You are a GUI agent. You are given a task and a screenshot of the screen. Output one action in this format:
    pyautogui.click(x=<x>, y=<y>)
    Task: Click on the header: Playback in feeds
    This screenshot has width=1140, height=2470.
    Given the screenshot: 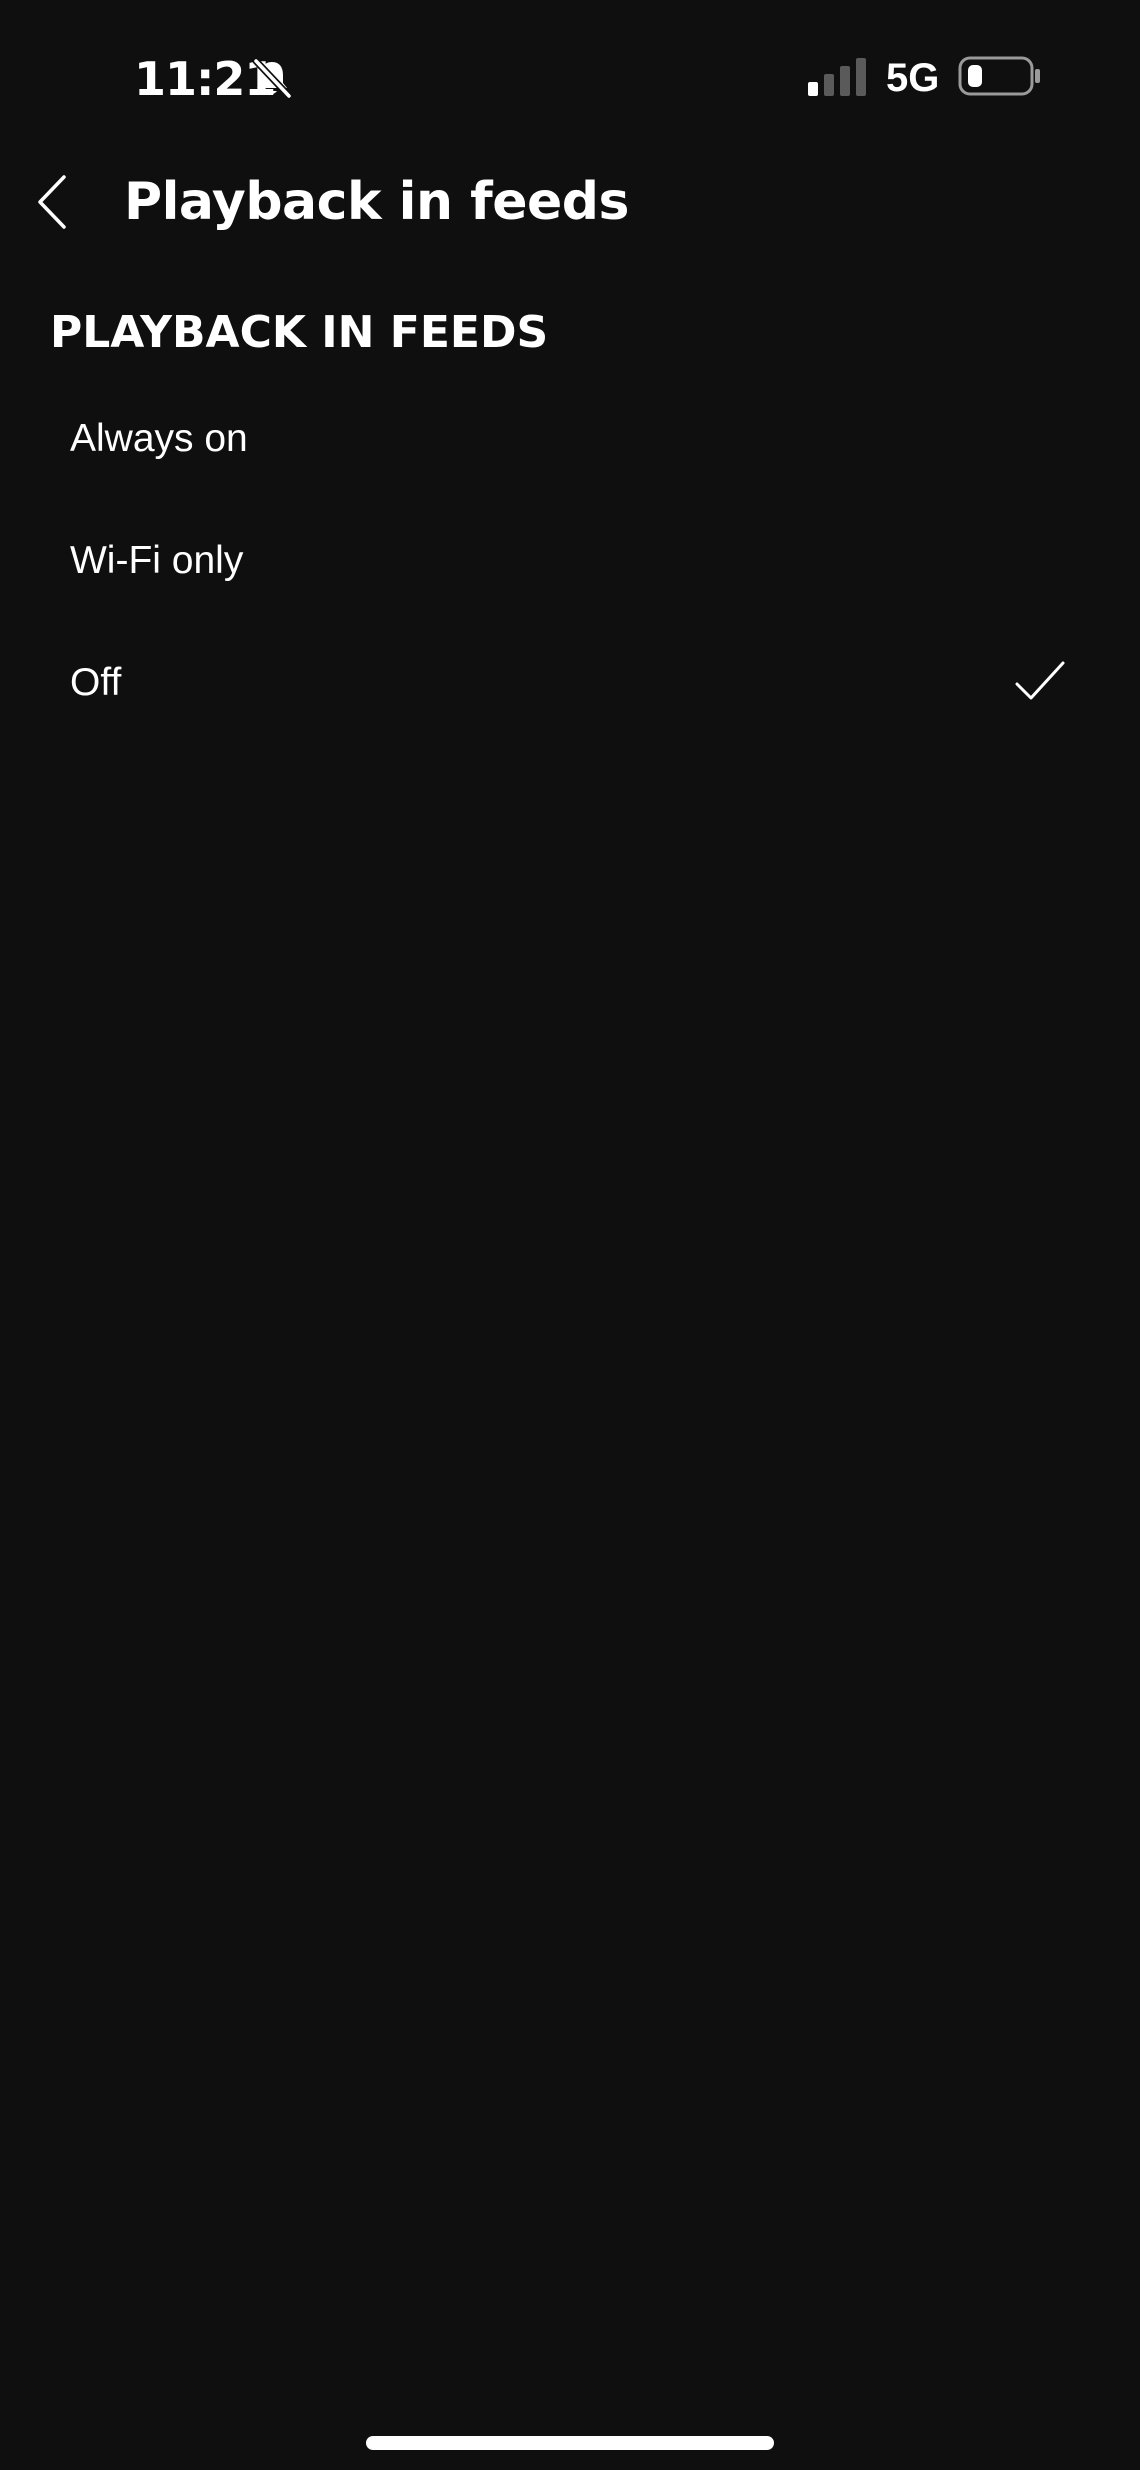 What is the action you would take?
    pyautogui.click(x=570, y=202)
    